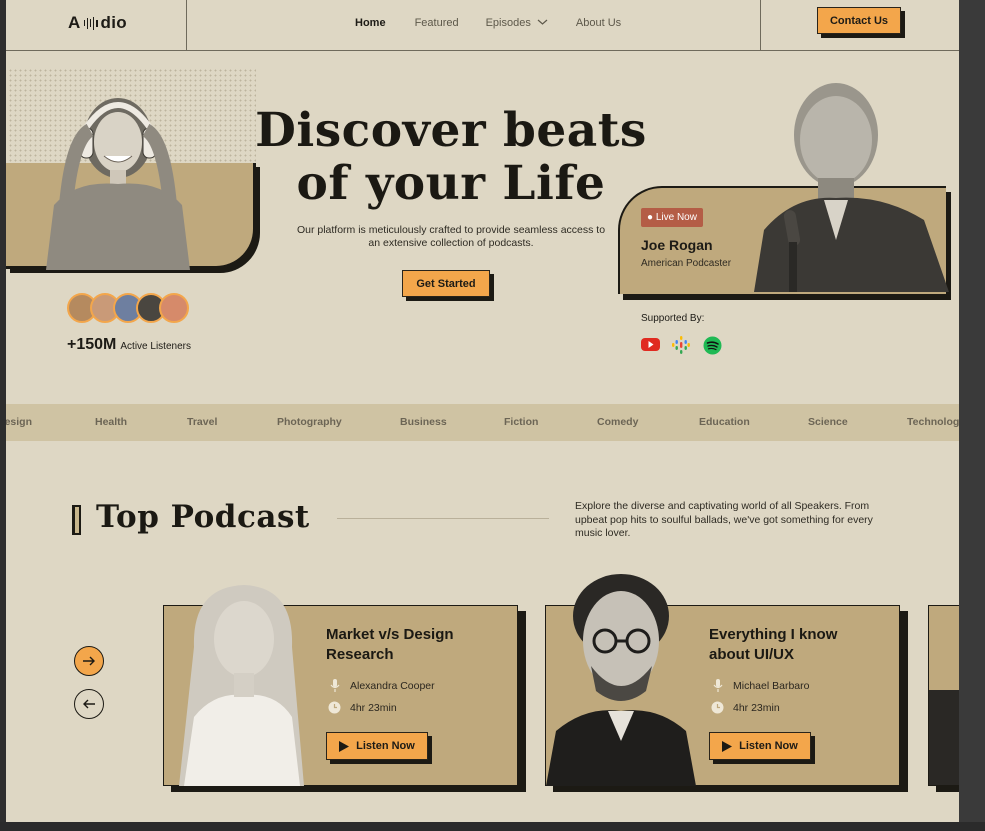 The image size is (985, 831). Describe the element at coordinates (508, 23) in the screenshot. I see `nav-item-episodes-label: Episodes` at that location.